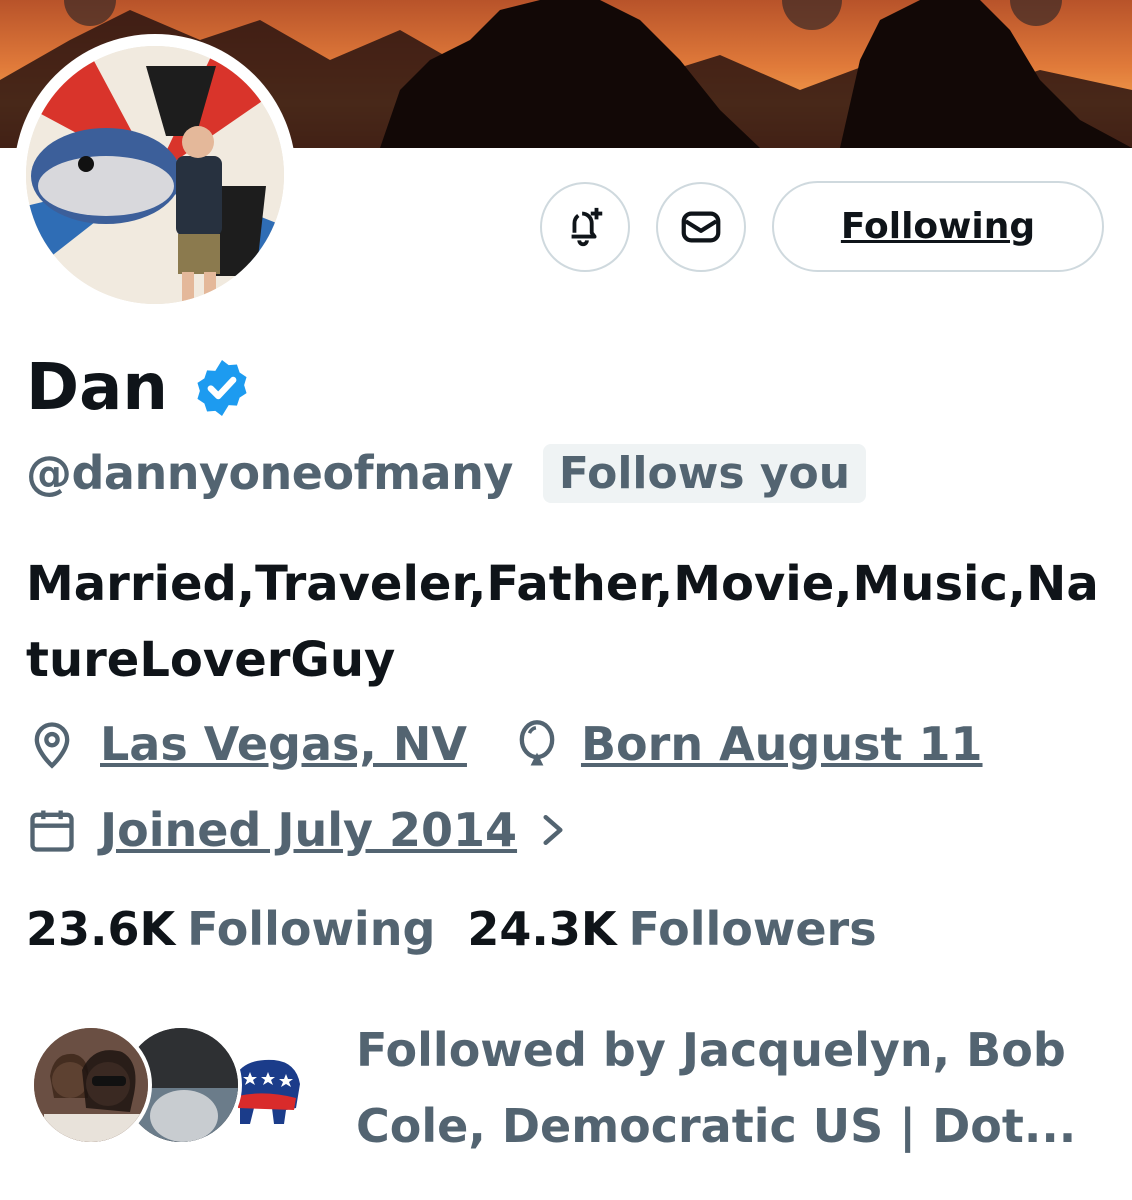 The image size is (1132, 1200). I want to click on balloon-icon, so click(537, 743).